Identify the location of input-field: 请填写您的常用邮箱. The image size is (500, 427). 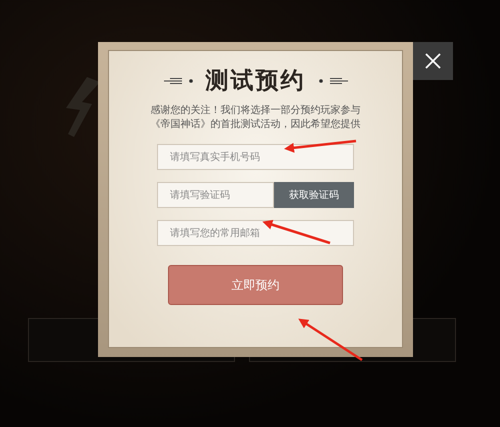
(255, 233).